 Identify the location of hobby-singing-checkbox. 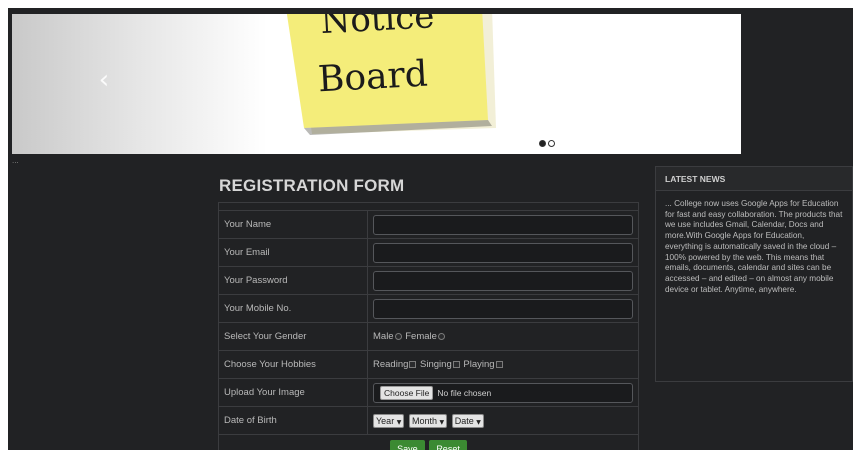
(456, 364).